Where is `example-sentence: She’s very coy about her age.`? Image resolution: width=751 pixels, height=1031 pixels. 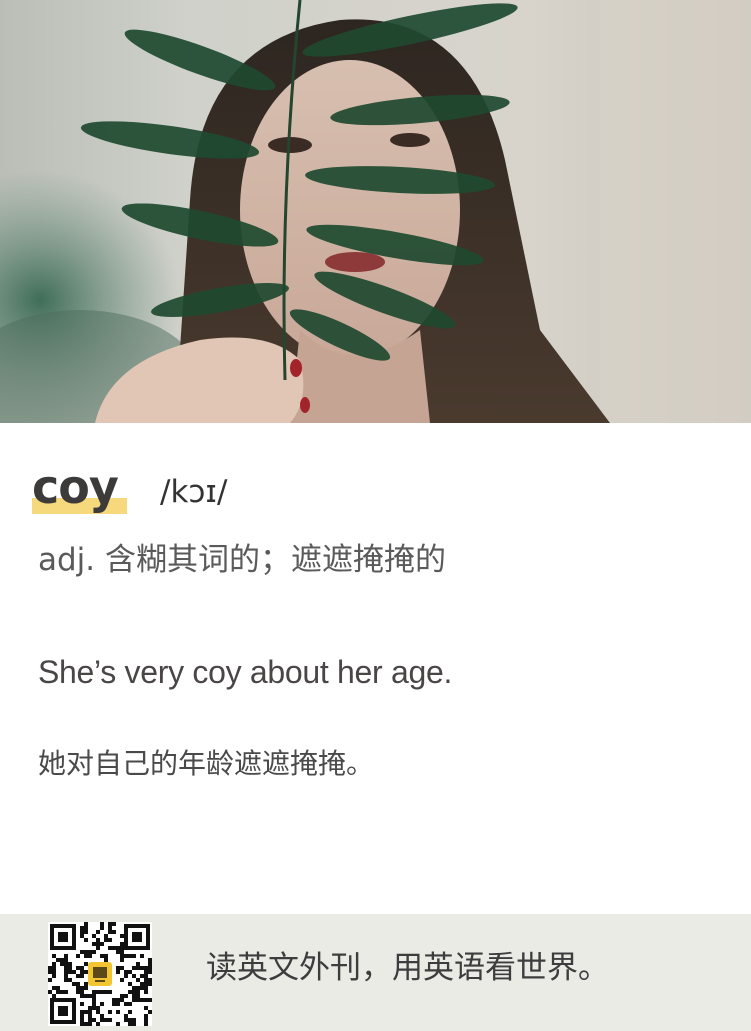 example-sentence: She’s very coy about her age. is located at coordinates (245, 672).